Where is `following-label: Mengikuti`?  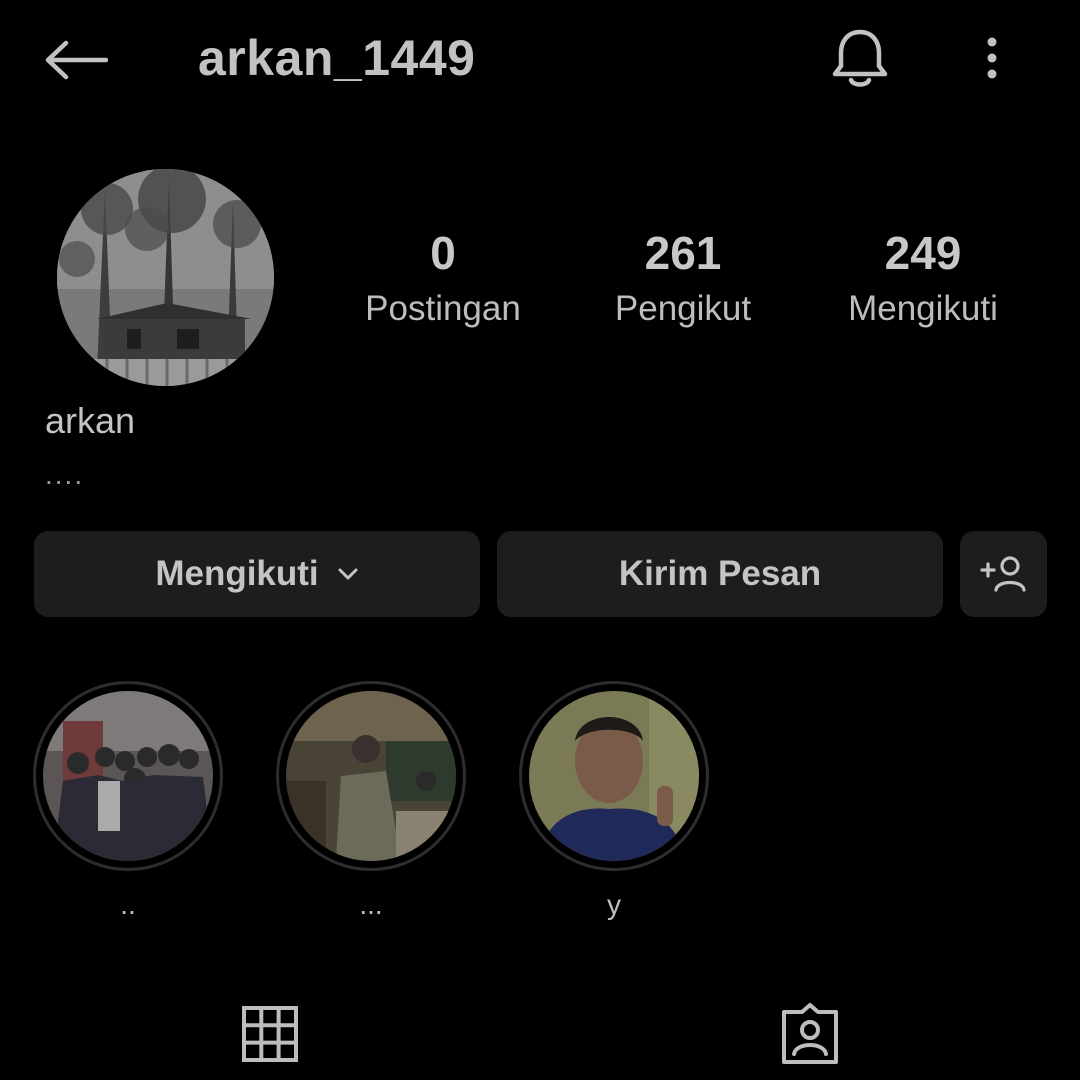 following-label: Mengikuti is located at coordinates (923, 308).